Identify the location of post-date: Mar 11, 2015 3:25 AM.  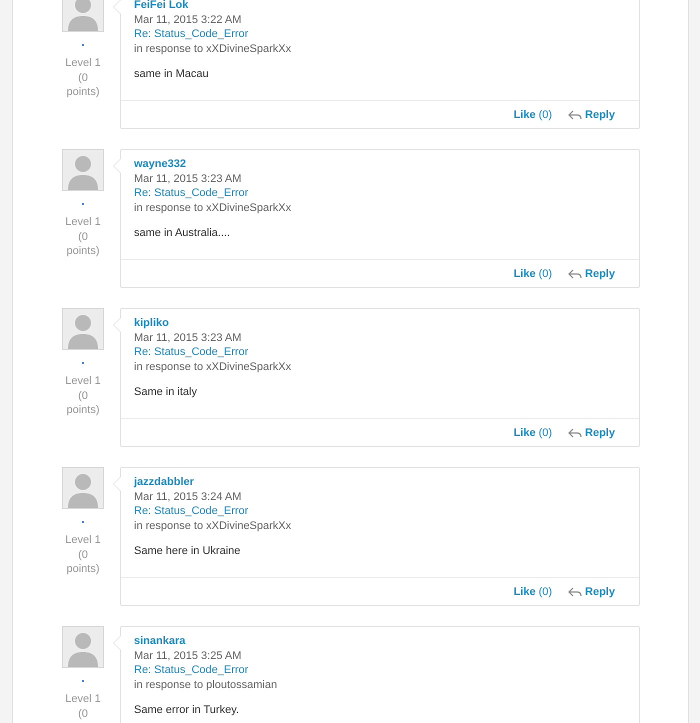
(188, 655).